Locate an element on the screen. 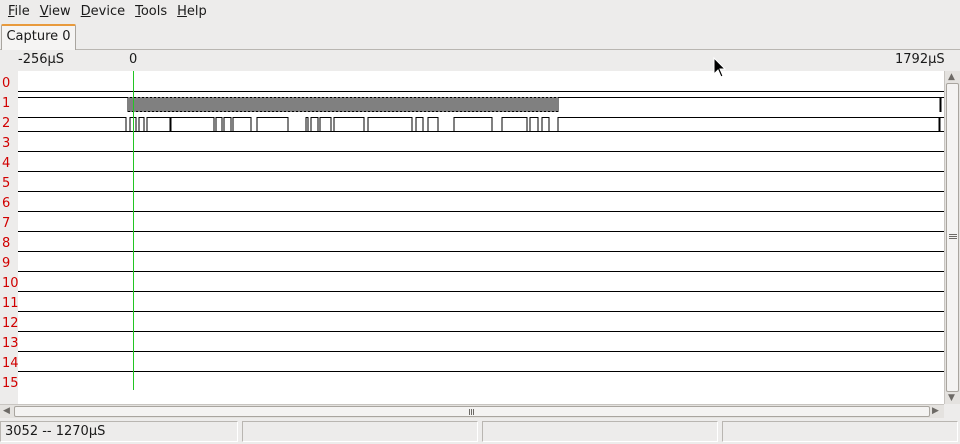 Image resolution: width=960 pixels, height=444 pixels. channel-label-10: 10 is located at coordinates (10, 283).